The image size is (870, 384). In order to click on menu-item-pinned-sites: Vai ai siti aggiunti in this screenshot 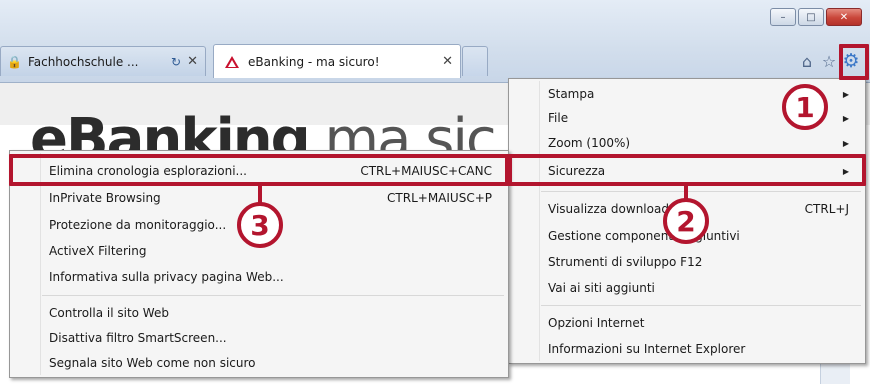, I will do `click(687, 288)`.